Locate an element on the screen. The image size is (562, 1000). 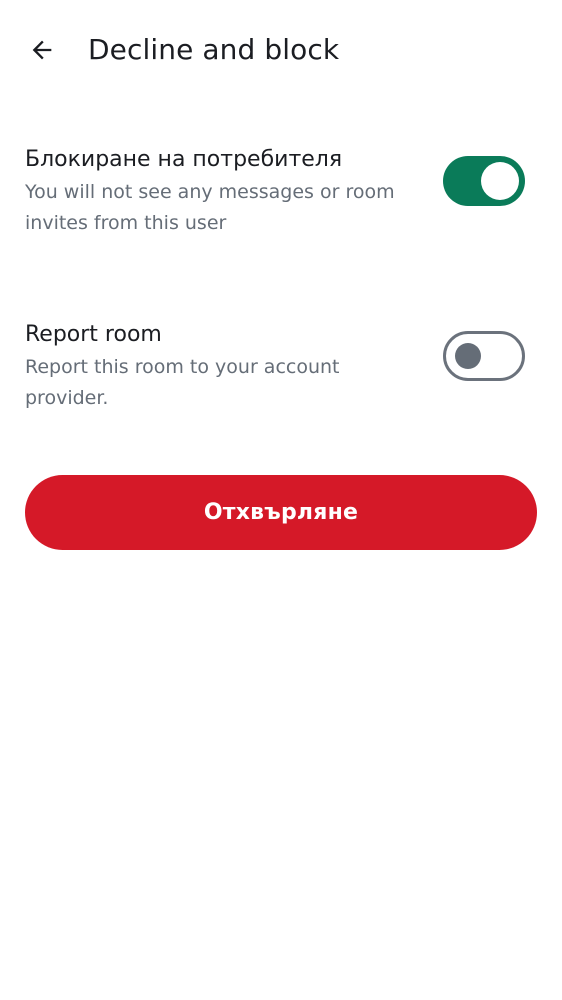
block-user-title: Блокиране на потребителя is located at coordinates (184, 159).